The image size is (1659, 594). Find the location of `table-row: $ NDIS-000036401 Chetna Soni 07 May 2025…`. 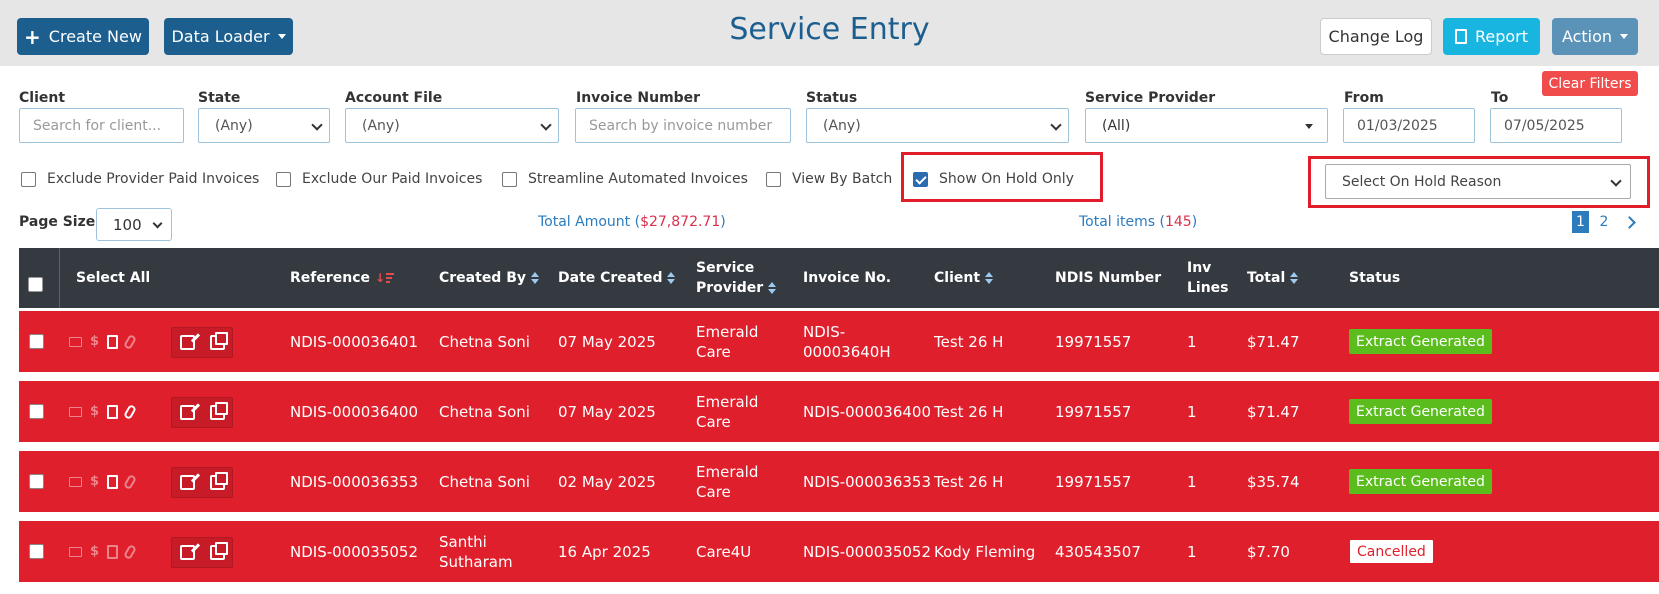

table-row: $ NDIS-000036401 Chetna Soni 07 May 2025… is located at coordinates (839, 341).